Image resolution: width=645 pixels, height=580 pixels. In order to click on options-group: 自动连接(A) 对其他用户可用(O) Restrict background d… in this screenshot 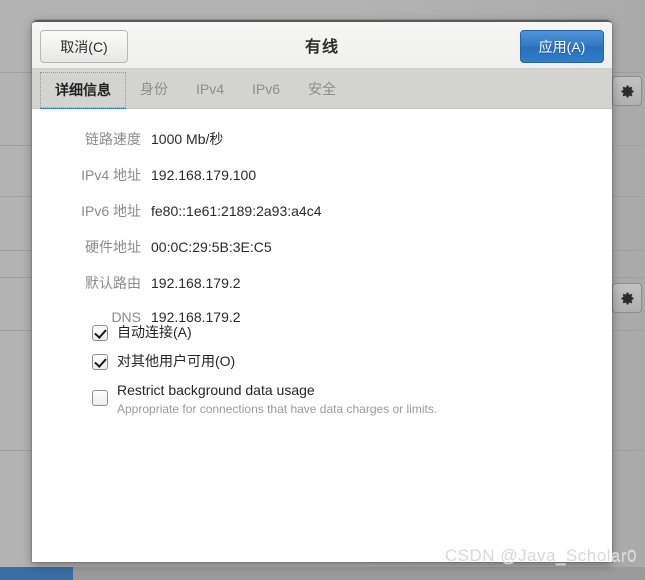, I will do `click(317, 370)`.